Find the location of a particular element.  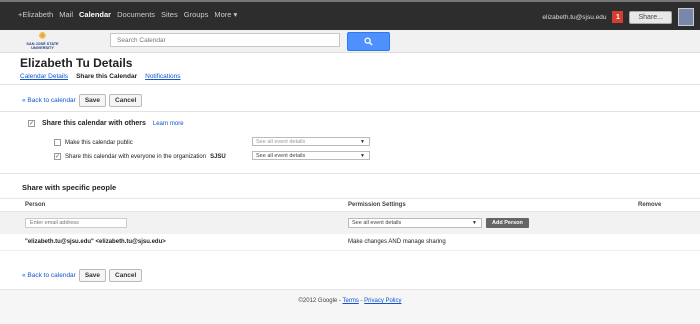

save-button-bottom: Save is located at coordinates (92, 275).